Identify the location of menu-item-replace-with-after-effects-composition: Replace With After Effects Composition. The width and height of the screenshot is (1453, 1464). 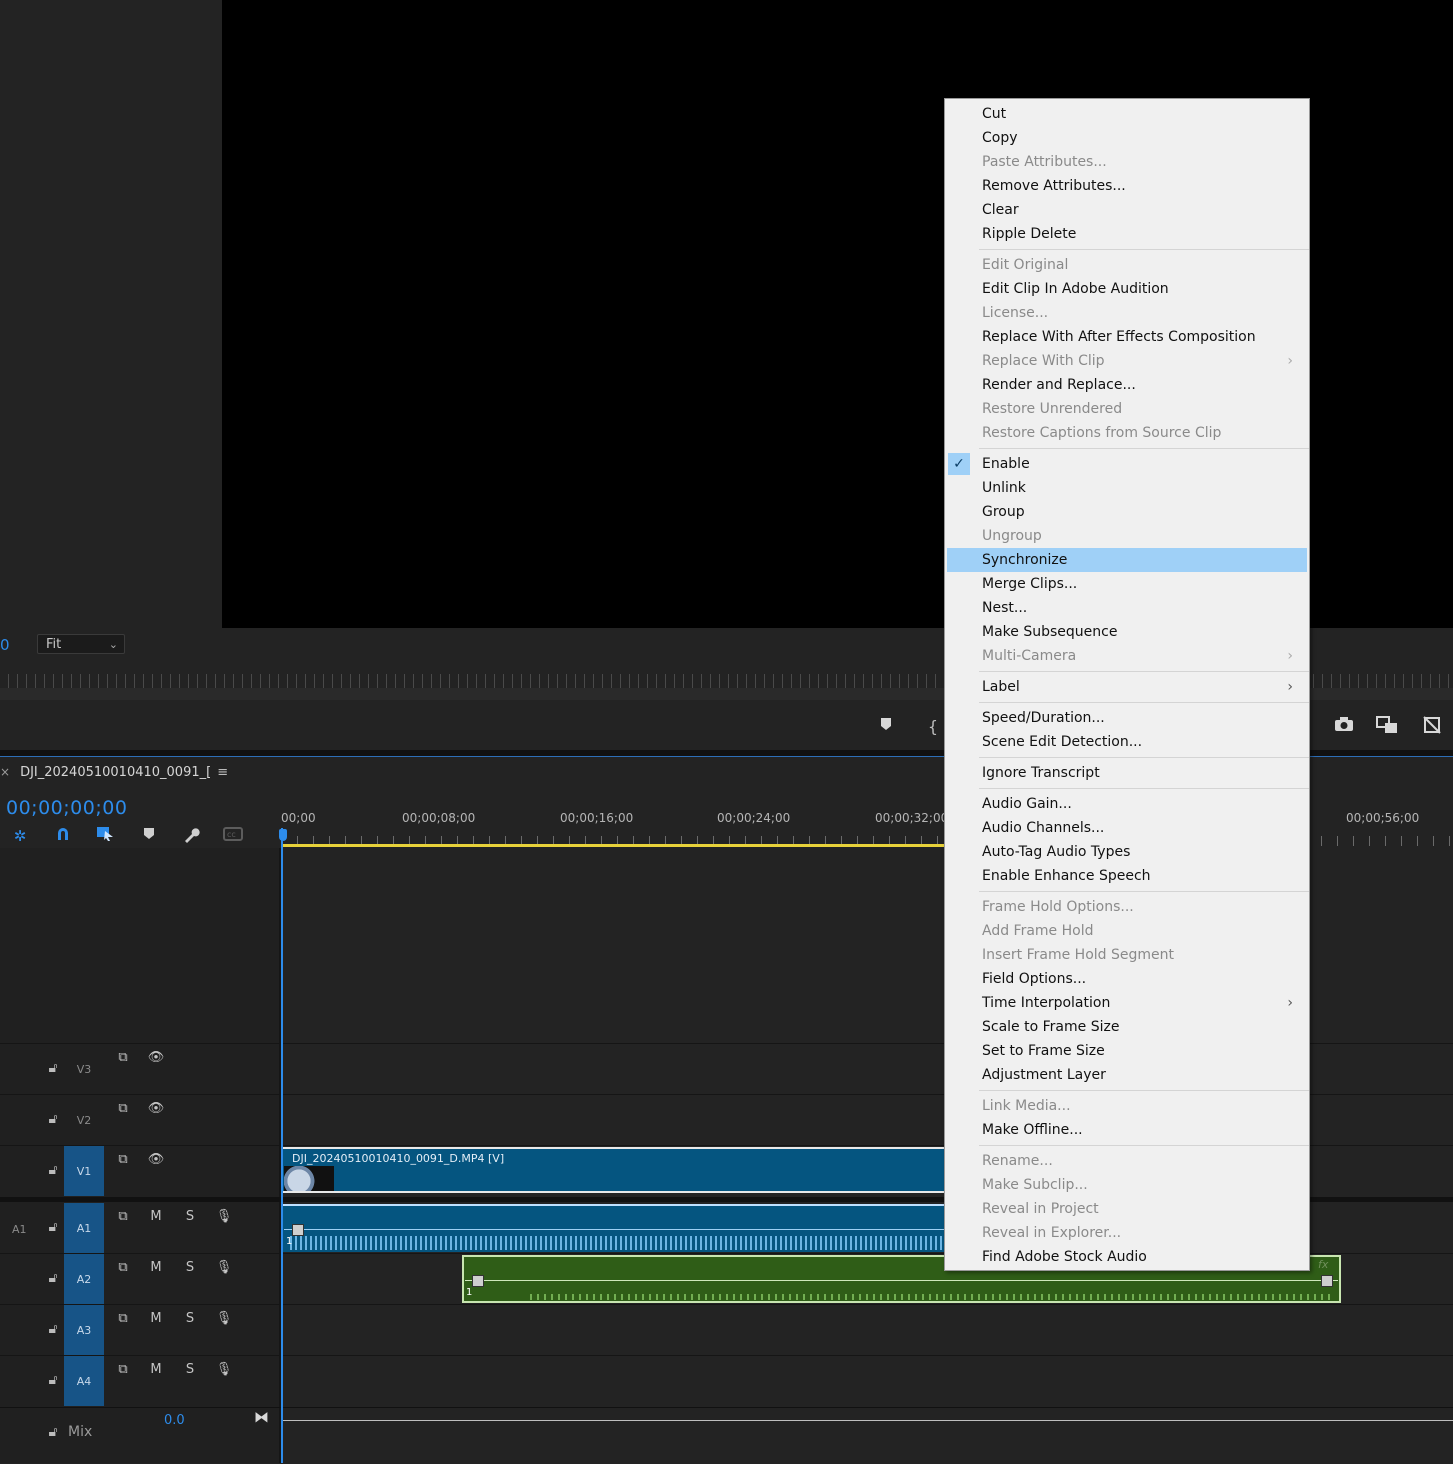
(1127, 337).